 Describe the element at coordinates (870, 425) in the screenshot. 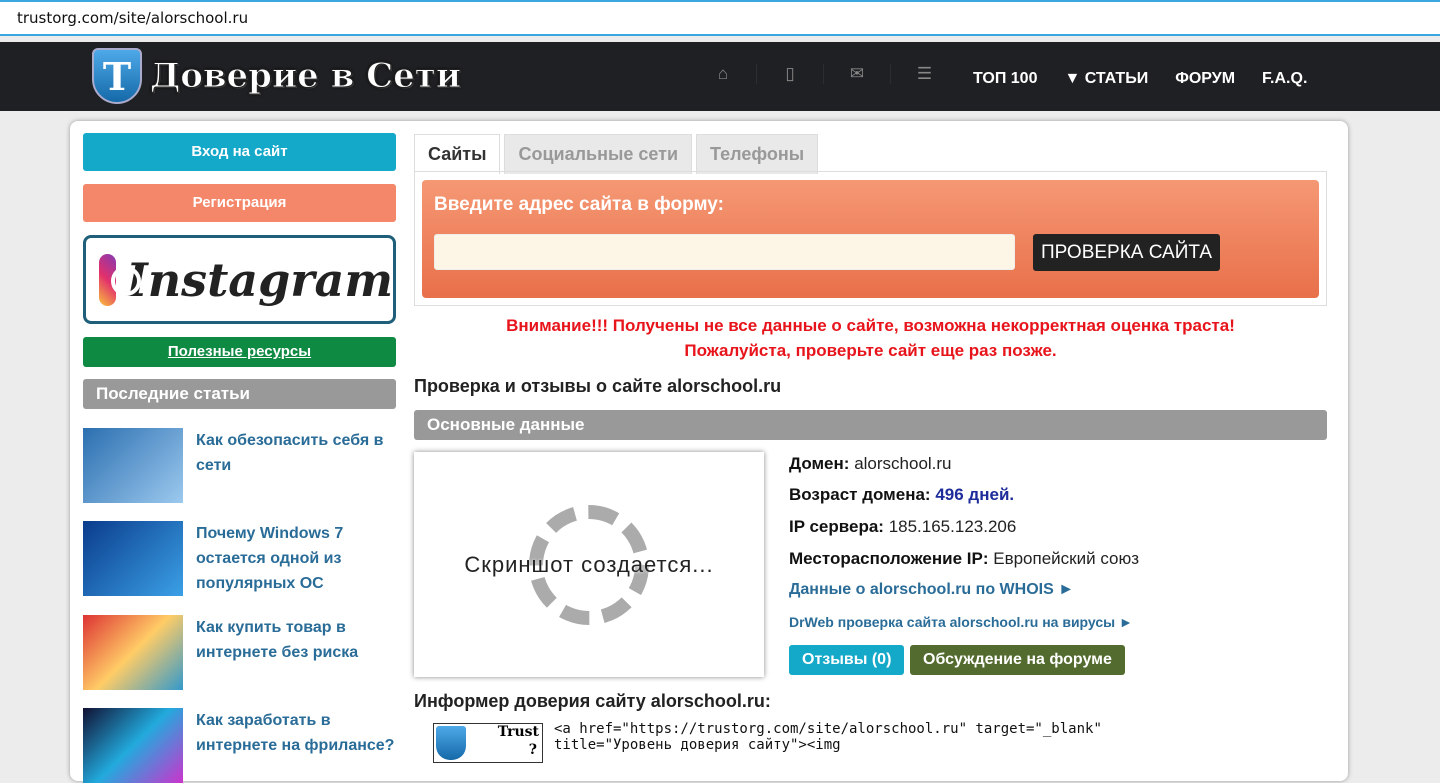

I see `section-heading: Основные данные` at that location.